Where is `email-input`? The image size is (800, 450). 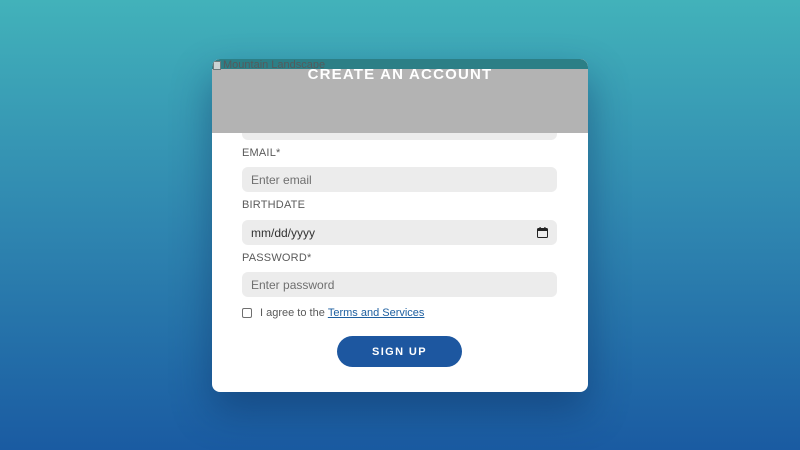
email-input is located at coordinates (399, 179).